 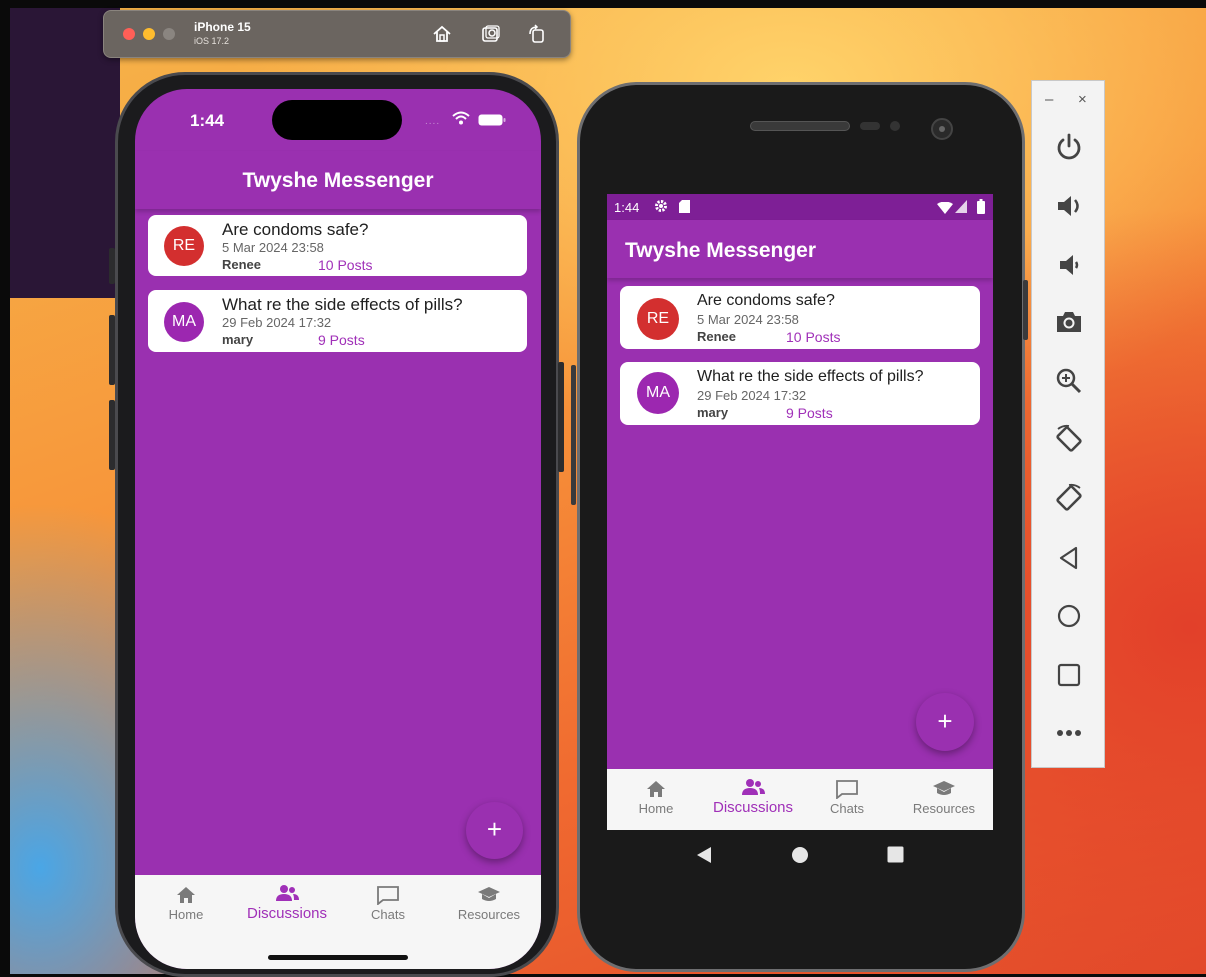 What do you see at coordinates (561, 417) in the screenshot?
I see `side-power-button` at bounding box center [561, 417].